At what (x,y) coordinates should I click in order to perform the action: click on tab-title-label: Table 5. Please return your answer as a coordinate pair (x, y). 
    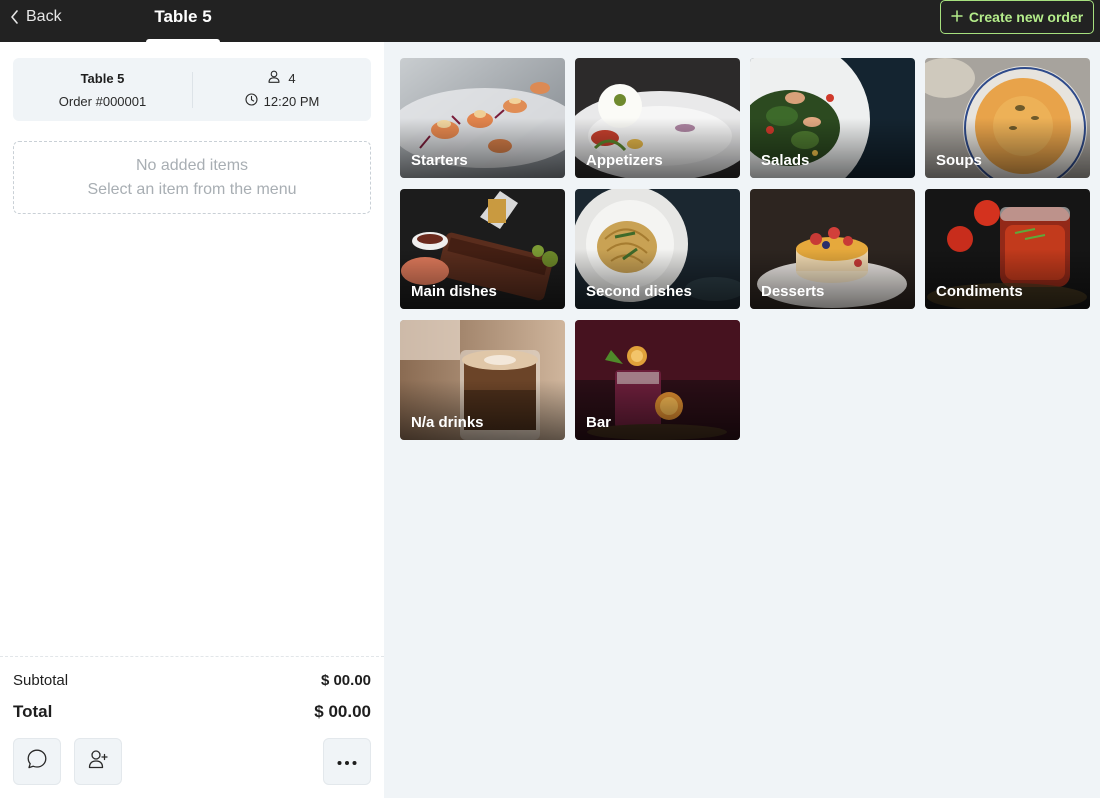
    Looking at the image, I should click on (183, 16).